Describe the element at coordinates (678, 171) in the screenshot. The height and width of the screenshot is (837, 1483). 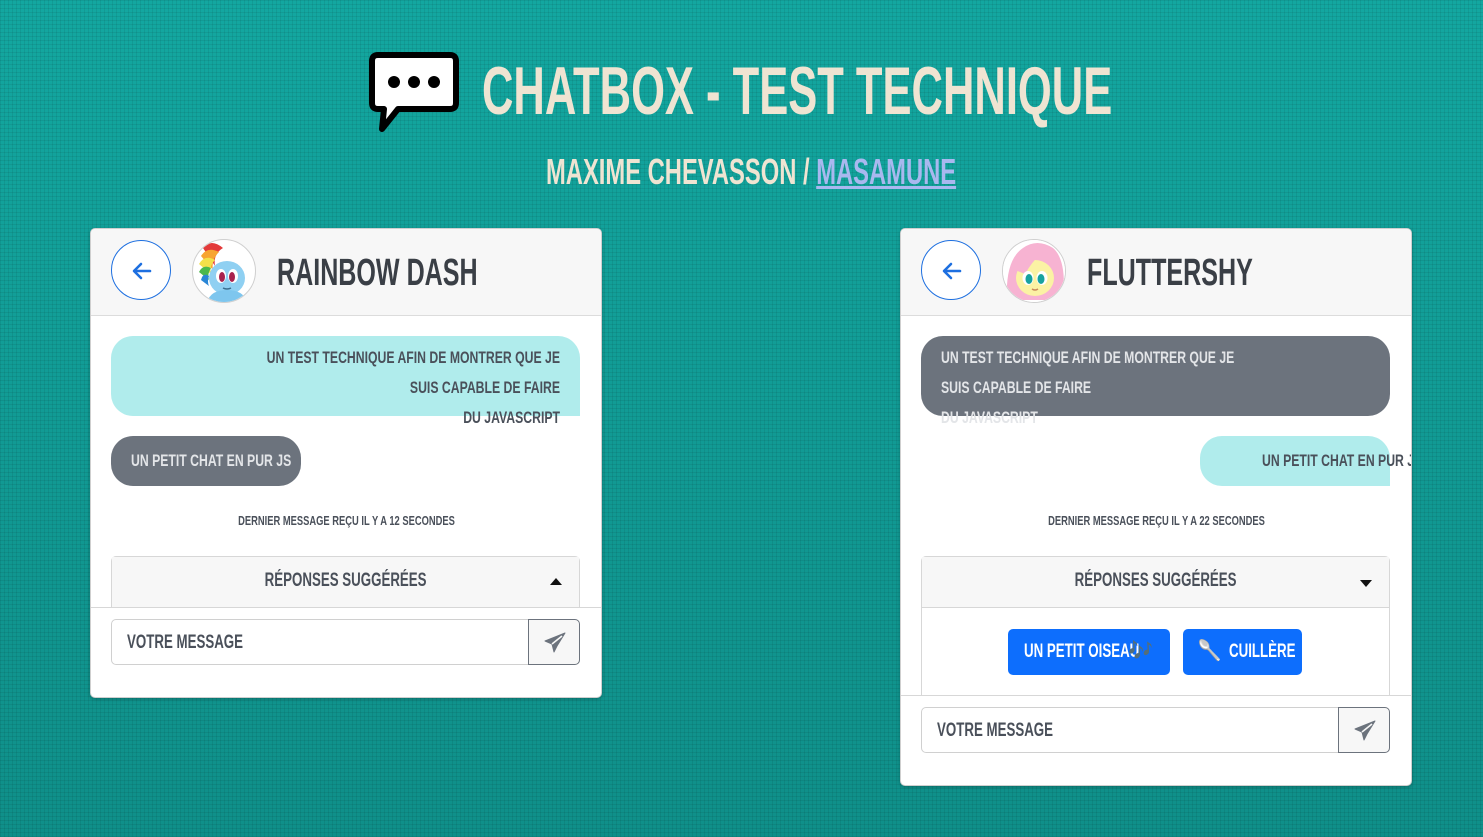
I see `author-name: MAXIME CHEVASSON /` at that location.